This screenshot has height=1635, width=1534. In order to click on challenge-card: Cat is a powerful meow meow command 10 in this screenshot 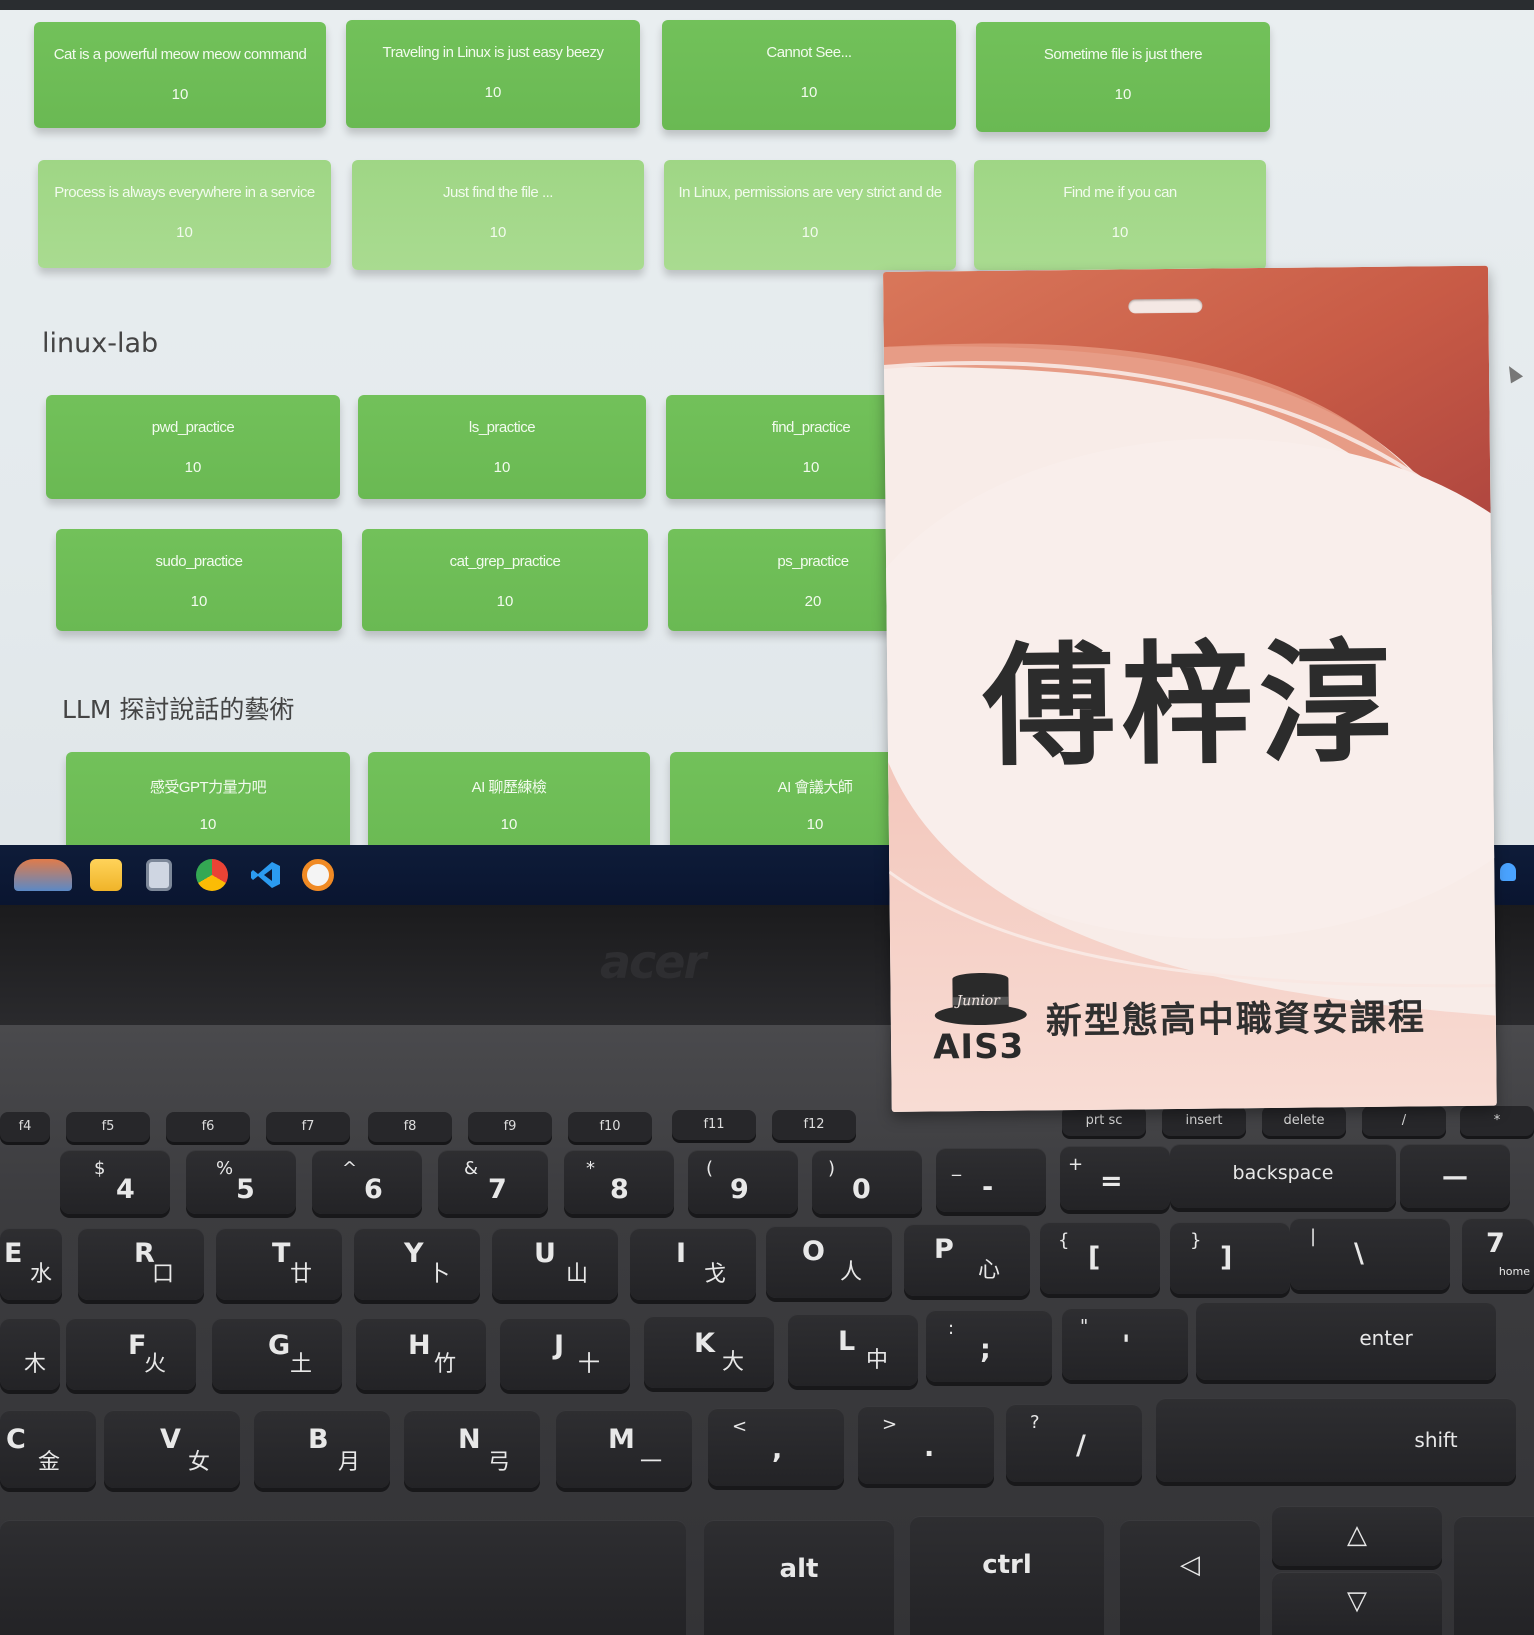, I will do `click(180, 75)`.